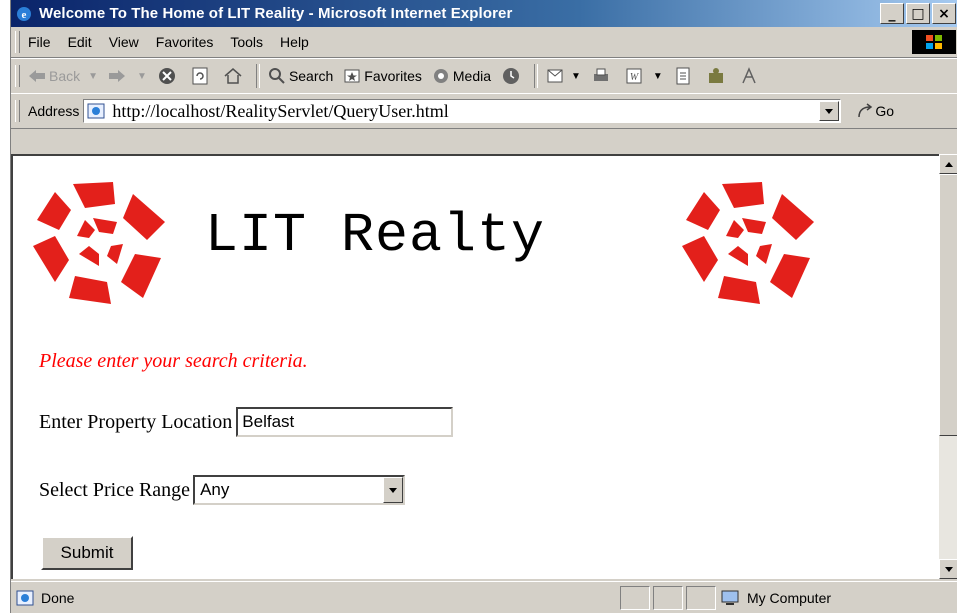 The height and width of the screenshot is (614, 957). What do you see at coordinates (865, 110) in the screenshot?
I see `go-arrow-icon` at bounding box center [865, 110].